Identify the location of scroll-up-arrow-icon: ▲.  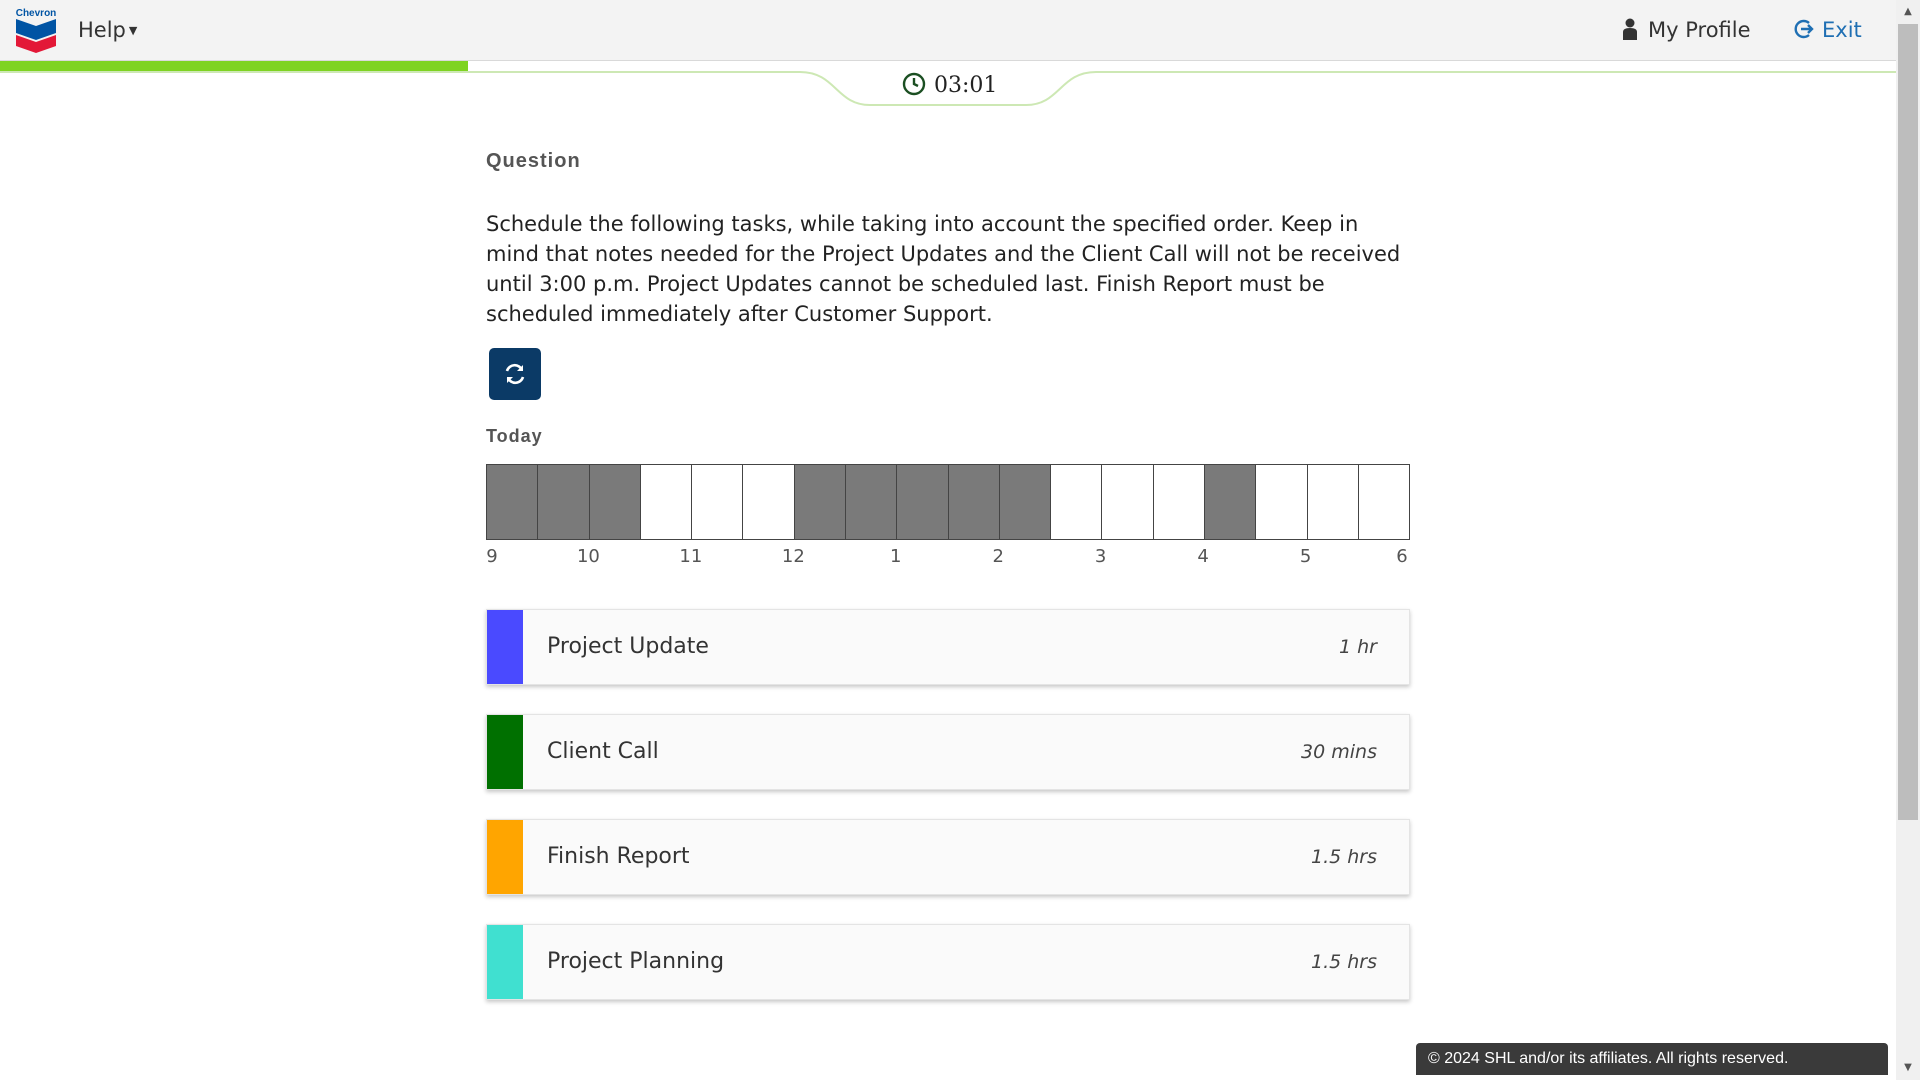
(1908, 12).